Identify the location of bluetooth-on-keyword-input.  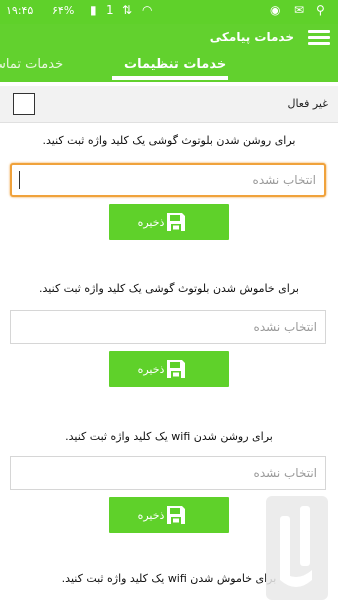
(168, 180).